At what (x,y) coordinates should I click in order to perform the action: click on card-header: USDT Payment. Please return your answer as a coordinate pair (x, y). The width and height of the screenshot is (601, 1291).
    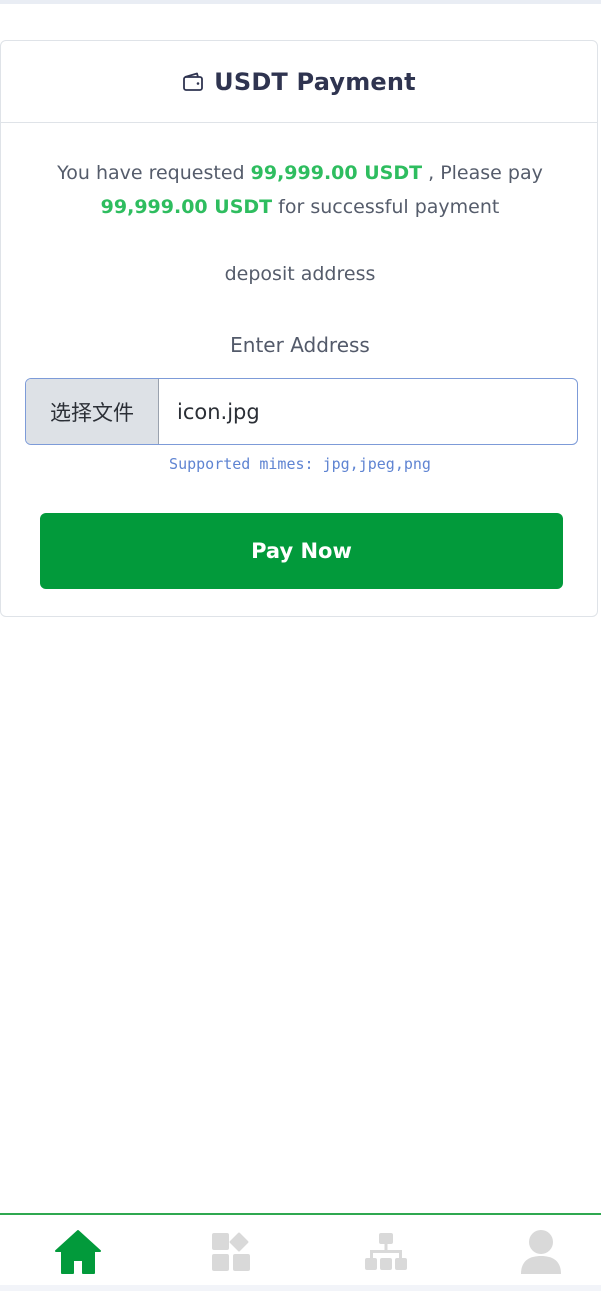
    Looking at the image, I should click on (299, 82).